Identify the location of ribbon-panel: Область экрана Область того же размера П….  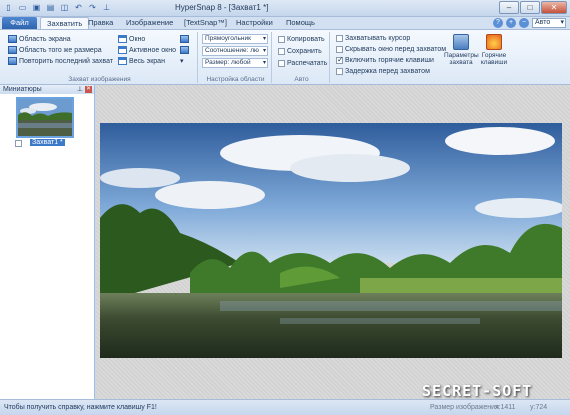
(285, 57).